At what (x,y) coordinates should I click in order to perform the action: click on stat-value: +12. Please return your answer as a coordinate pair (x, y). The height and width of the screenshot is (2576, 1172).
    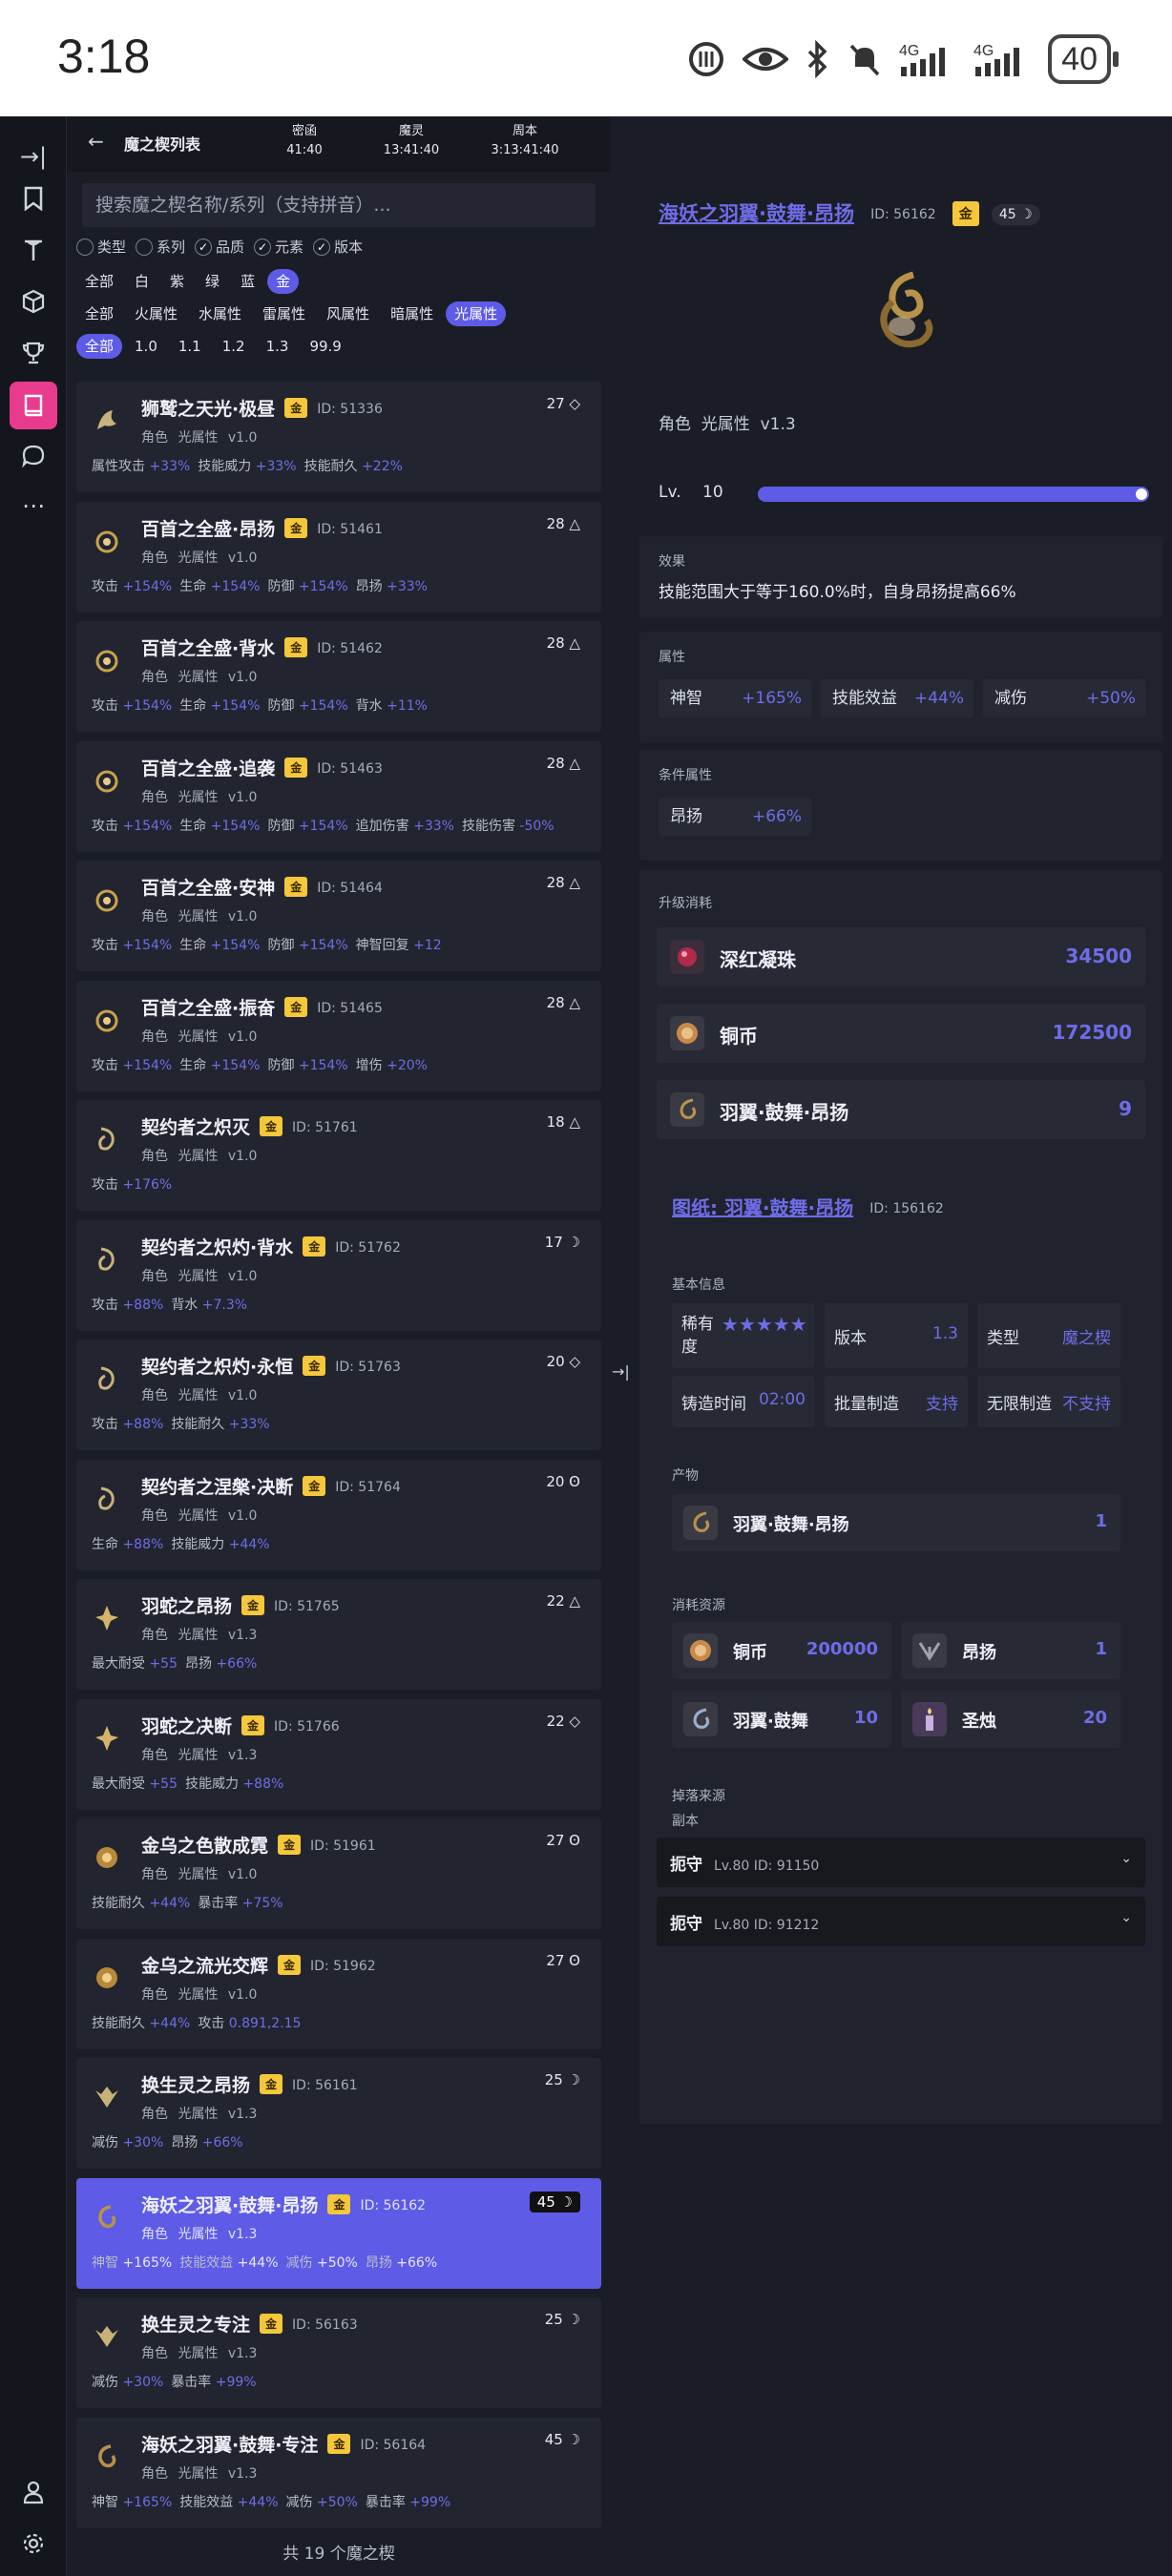
    Looking at the image, I should click on (427, 945).